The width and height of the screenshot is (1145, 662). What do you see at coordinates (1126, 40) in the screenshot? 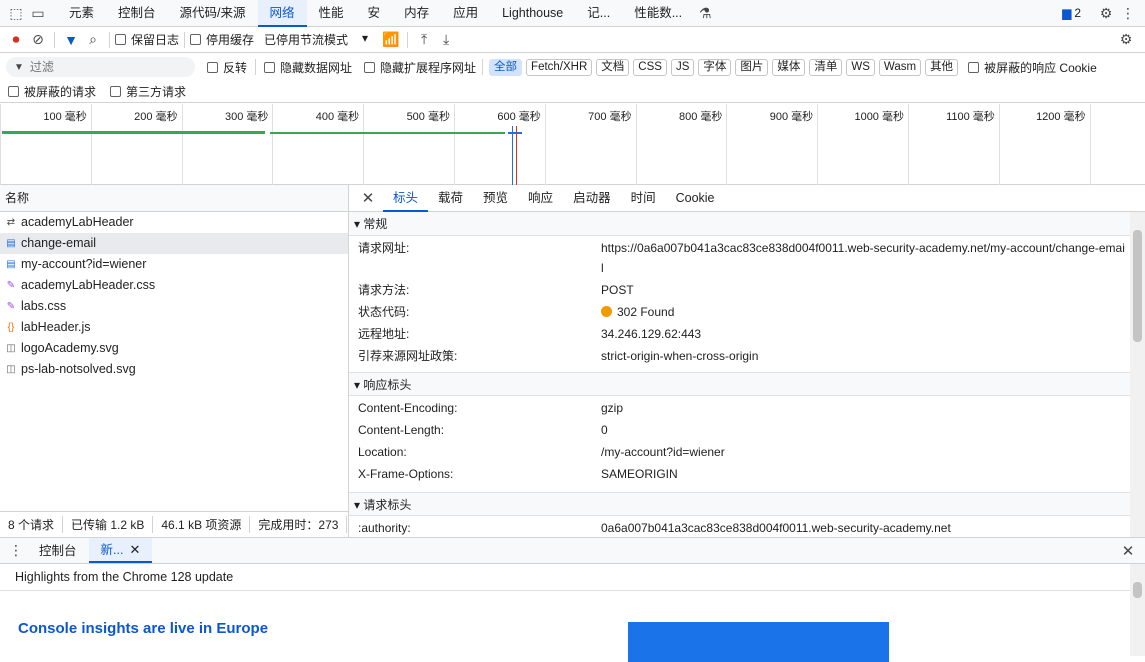
I see `network-settings-icon: ⚙` at bounding box center [1126, 40].